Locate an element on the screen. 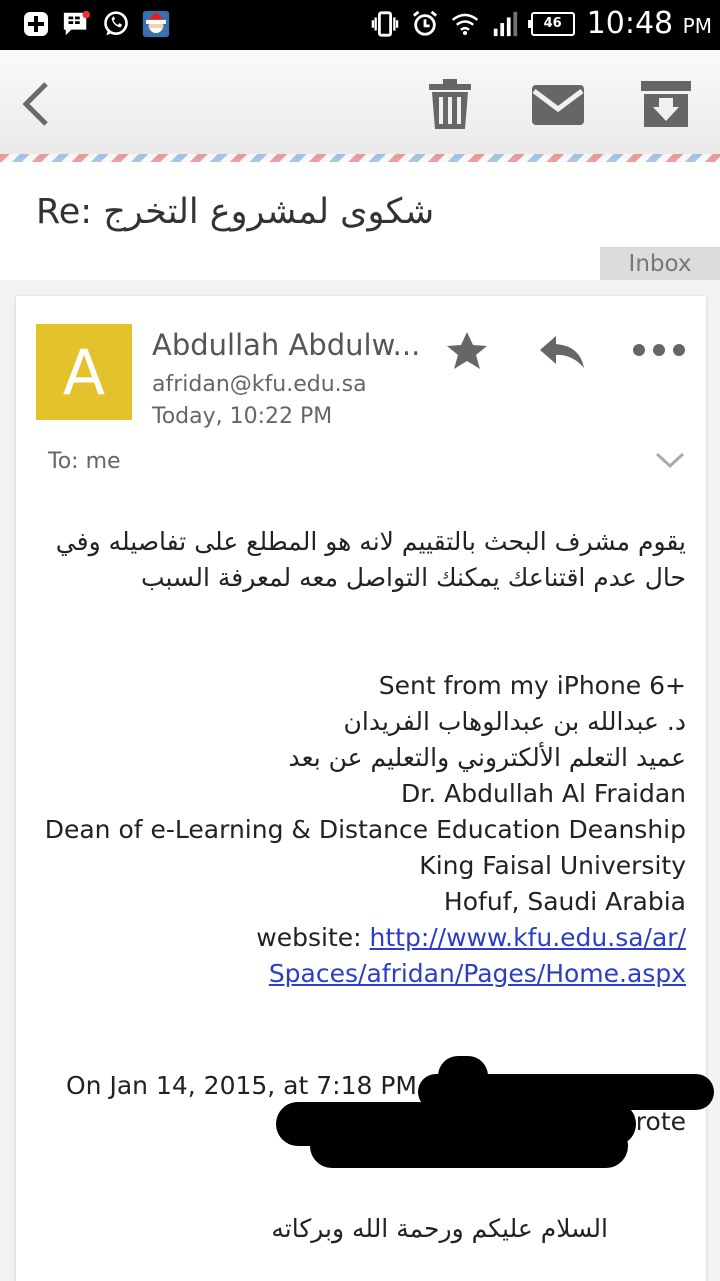  more-options-button is located at coordinates (659, 350).